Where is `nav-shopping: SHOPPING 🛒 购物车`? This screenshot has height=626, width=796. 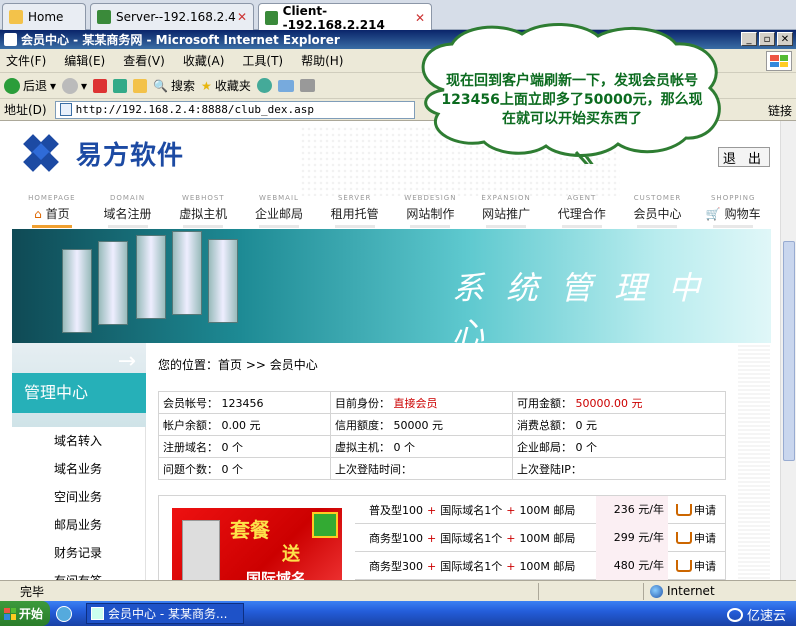
nav-shopping: SHOPPING 🛒 购物车 is located at coordinates (733, 211).